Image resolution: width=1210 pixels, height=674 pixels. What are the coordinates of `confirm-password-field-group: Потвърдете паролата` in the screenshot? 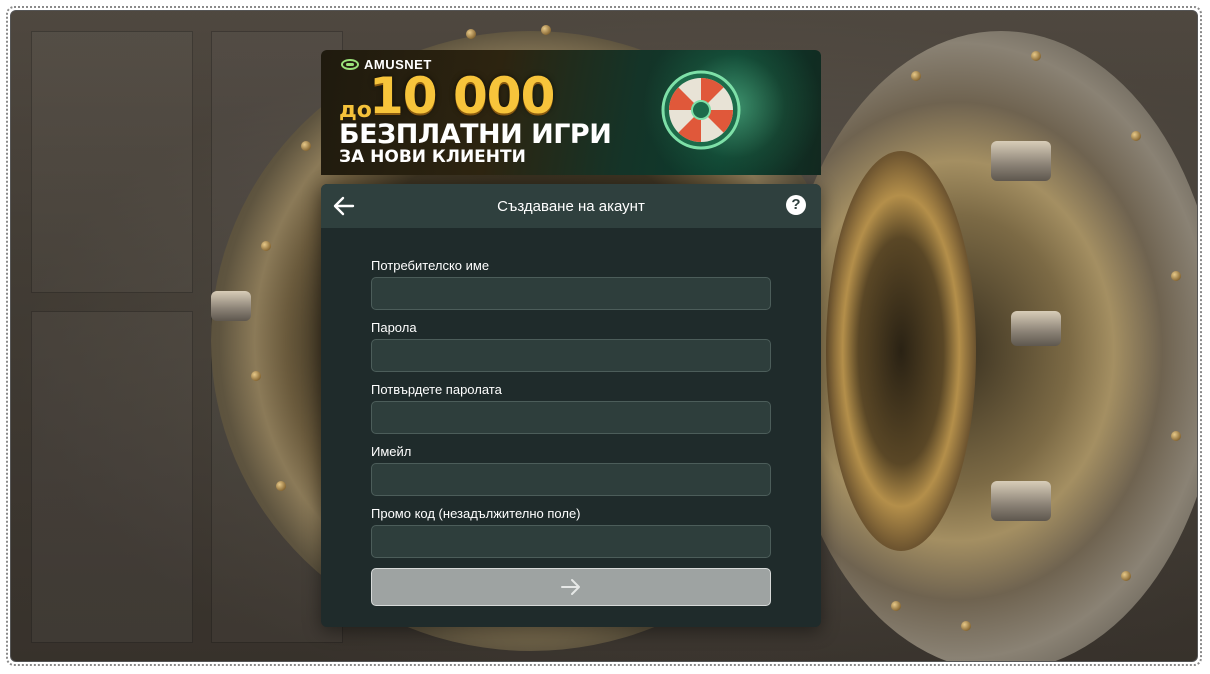 It's located at (571, 408).